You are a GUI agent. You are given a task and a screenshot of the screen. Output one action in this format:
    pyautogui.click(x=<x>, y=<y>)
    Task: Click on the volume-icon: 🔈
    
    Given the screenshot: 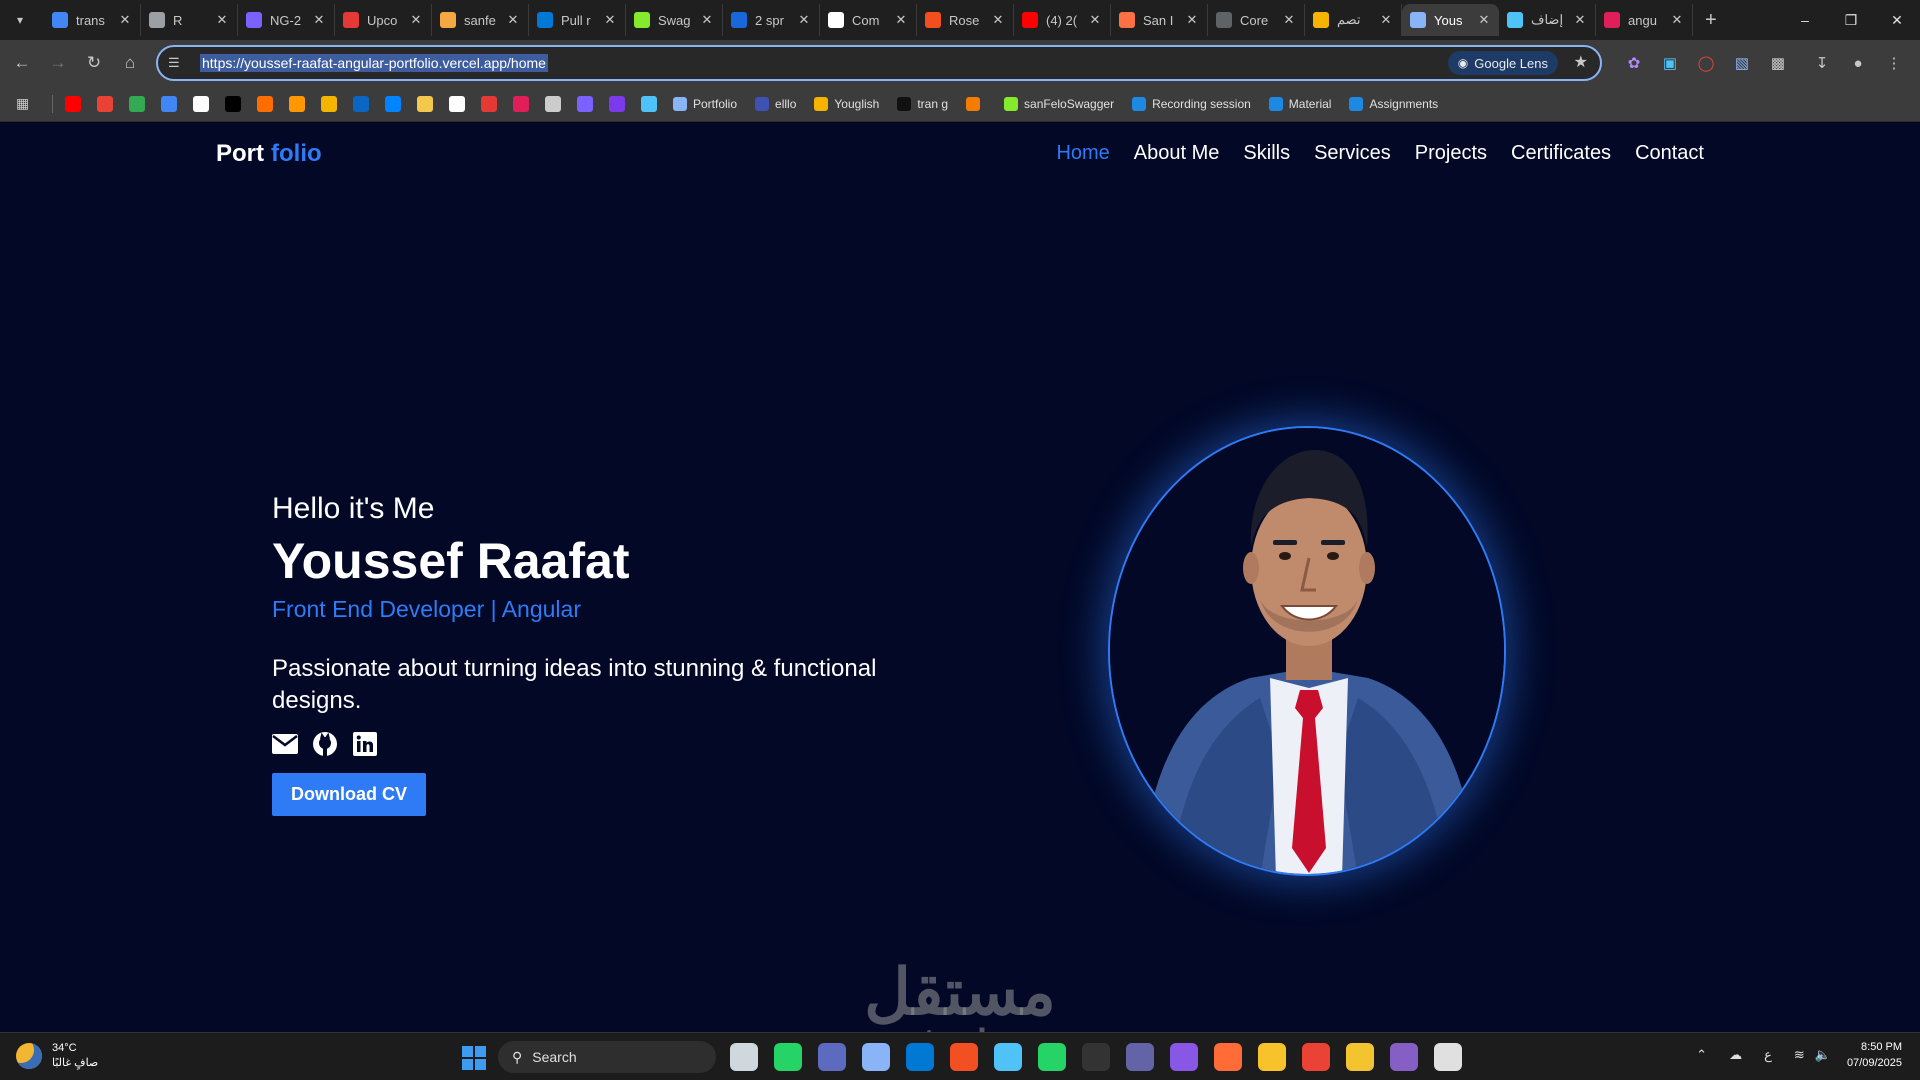 What is the action you would take?
    pyautogui.click(x=1823, y=1055)
    